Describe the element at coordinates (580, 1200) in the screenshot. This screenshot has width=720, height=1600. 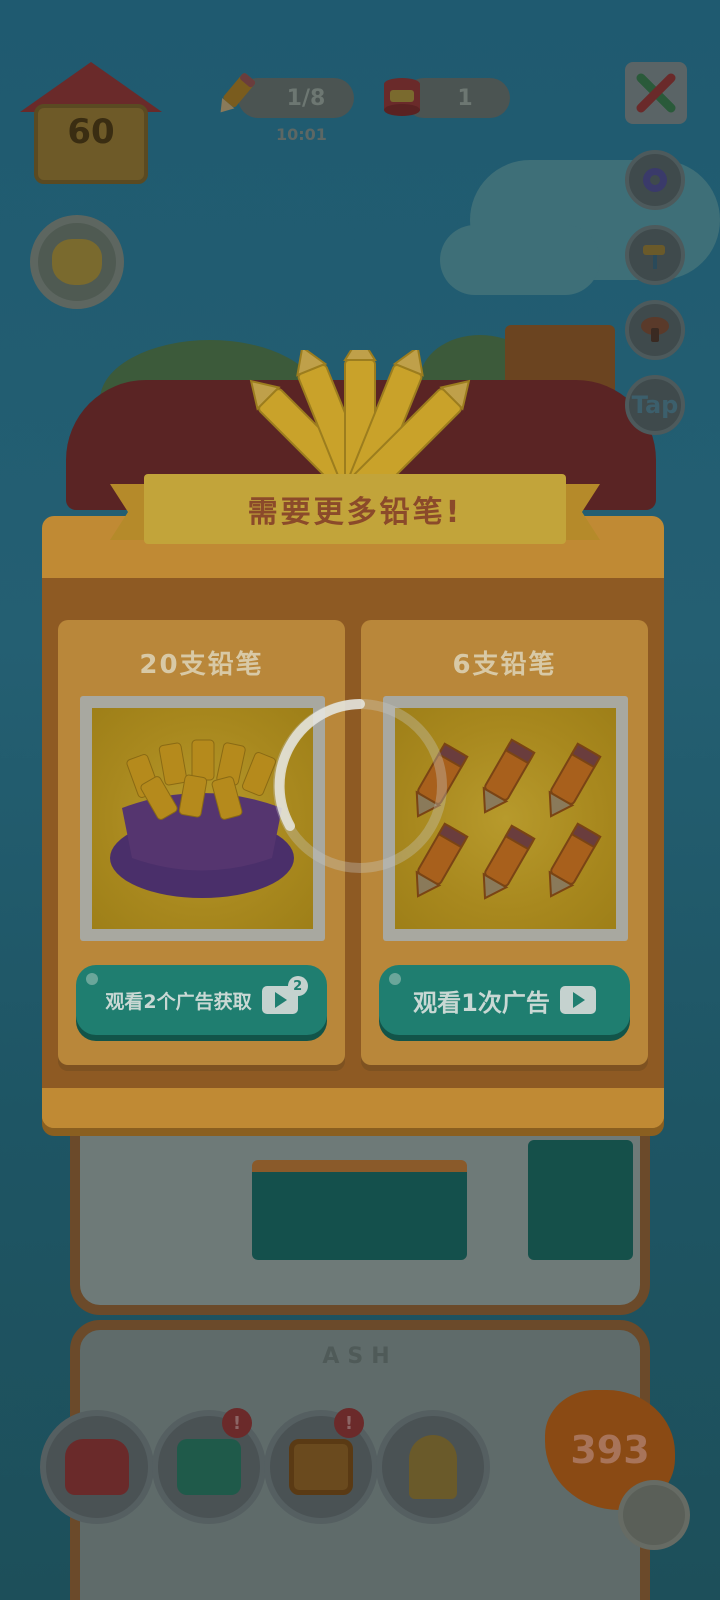
I see `cabinet` at that location.